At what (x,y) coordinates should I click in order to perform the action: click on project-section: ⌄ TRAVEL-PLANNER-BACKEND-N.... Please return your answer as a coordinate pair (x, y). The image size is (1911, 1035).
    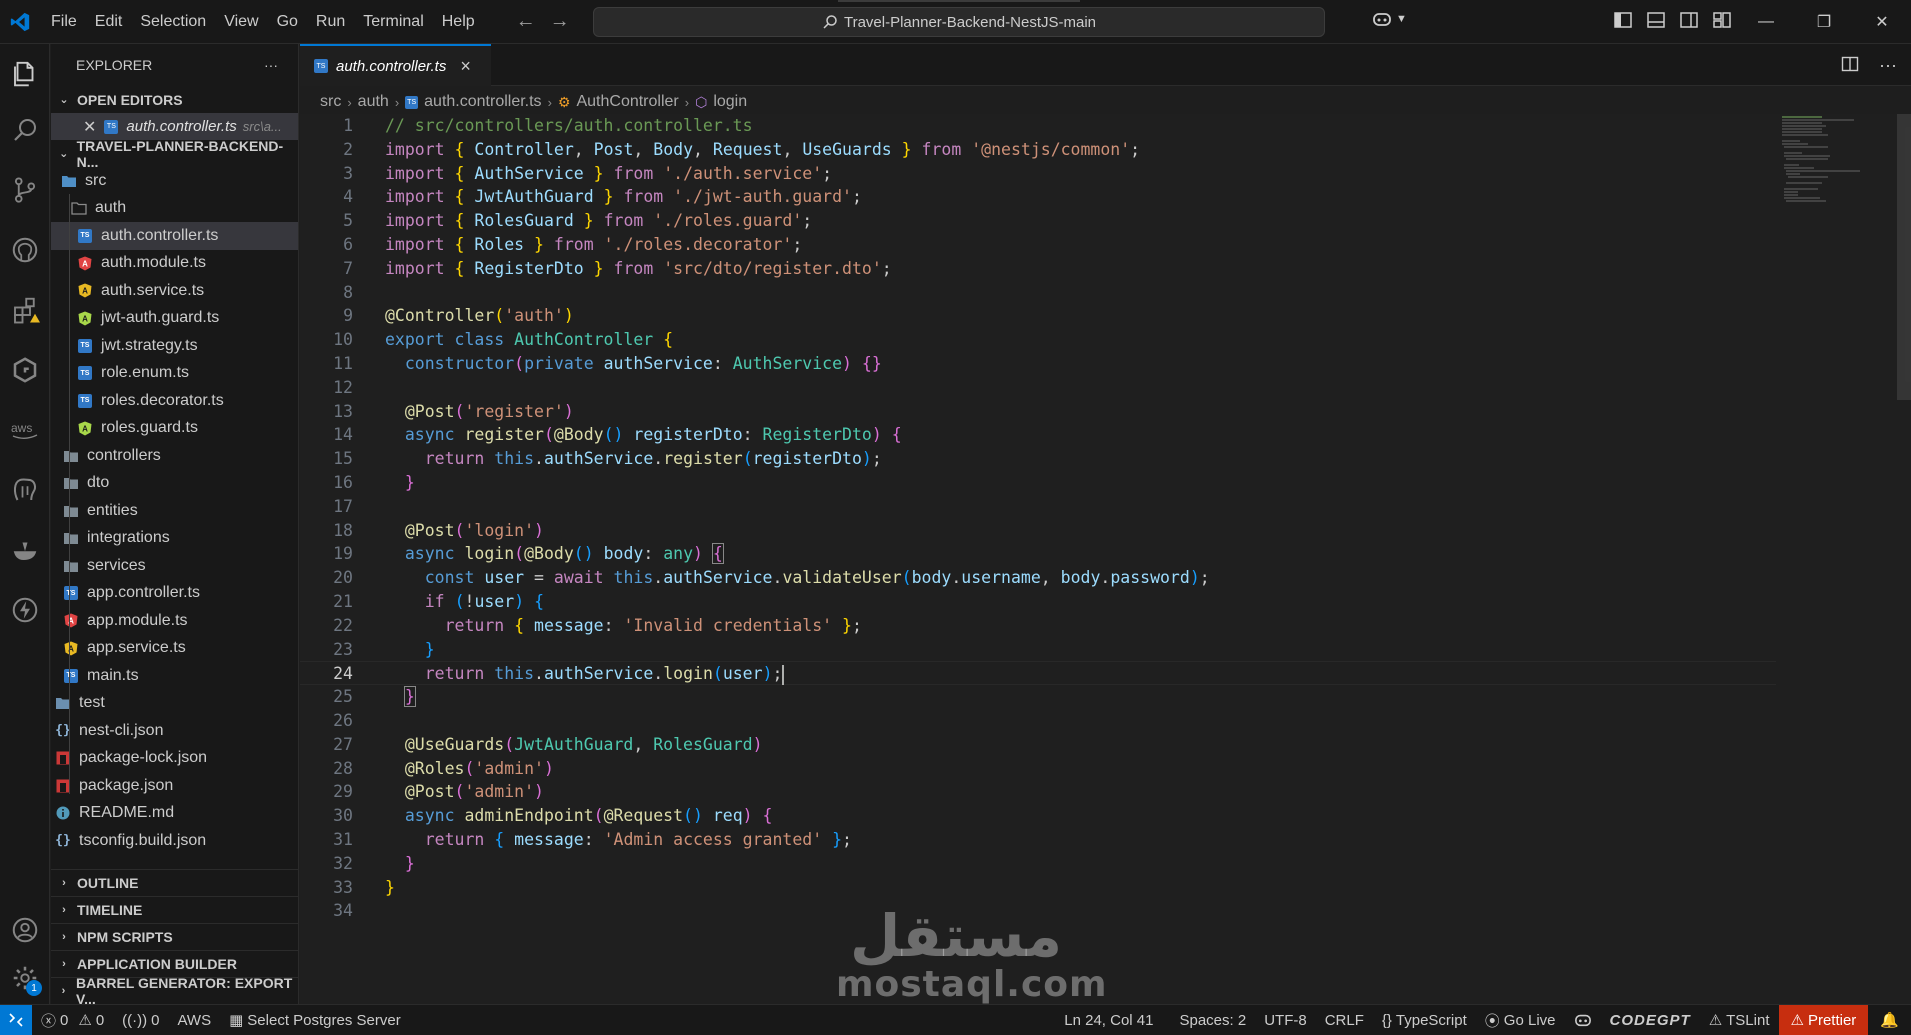
    Looking at the image, I should click on (174, 154).